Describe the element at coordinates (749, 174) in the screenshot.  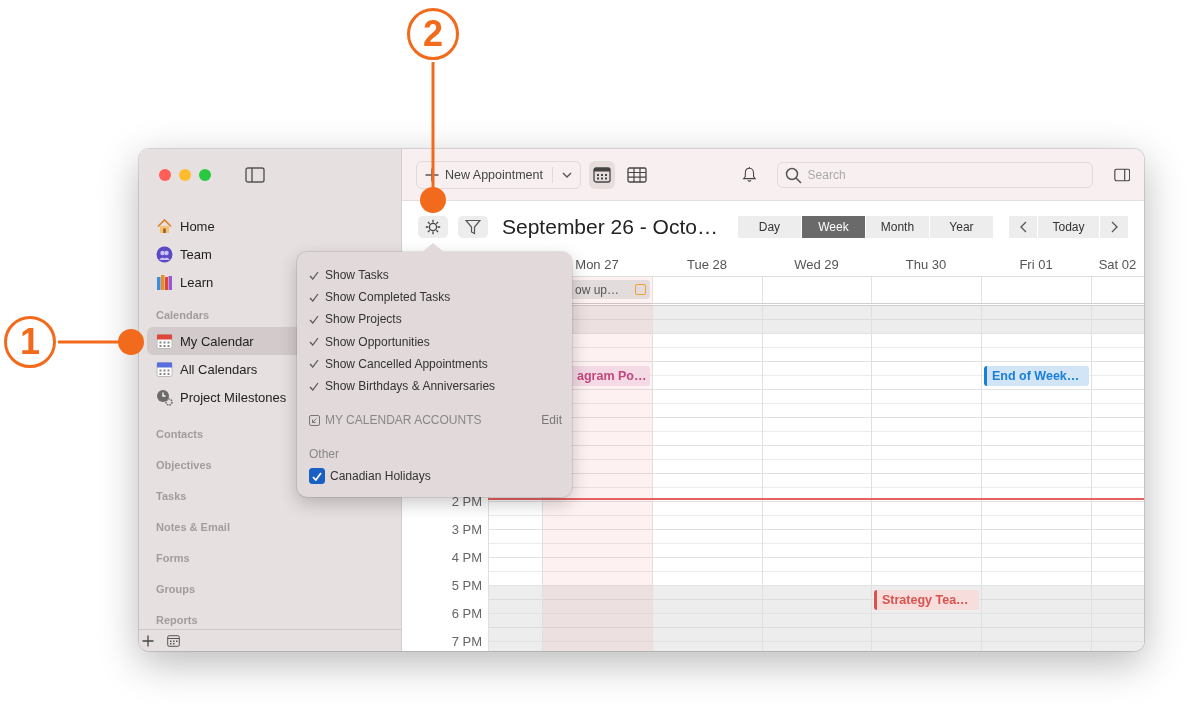
I see `bell-icon` at that location.